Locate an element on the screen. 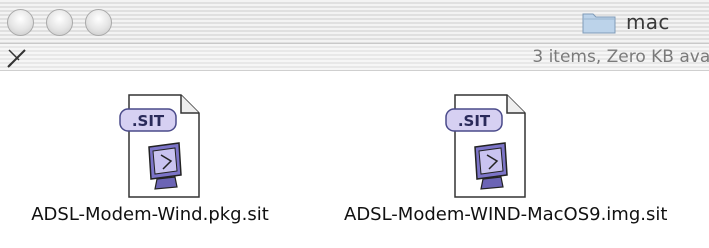 The image size is (709, 248). window-title: mac is located at coordinates (626, 22).